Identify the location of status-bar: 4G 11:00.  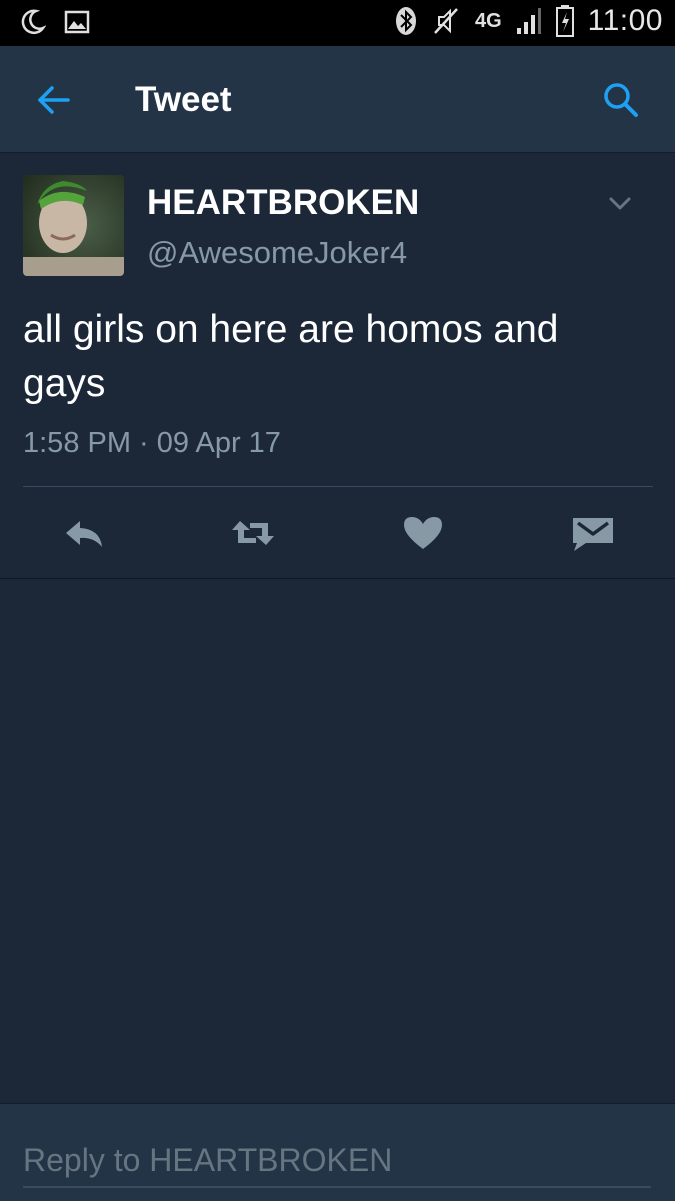
(337, 23).